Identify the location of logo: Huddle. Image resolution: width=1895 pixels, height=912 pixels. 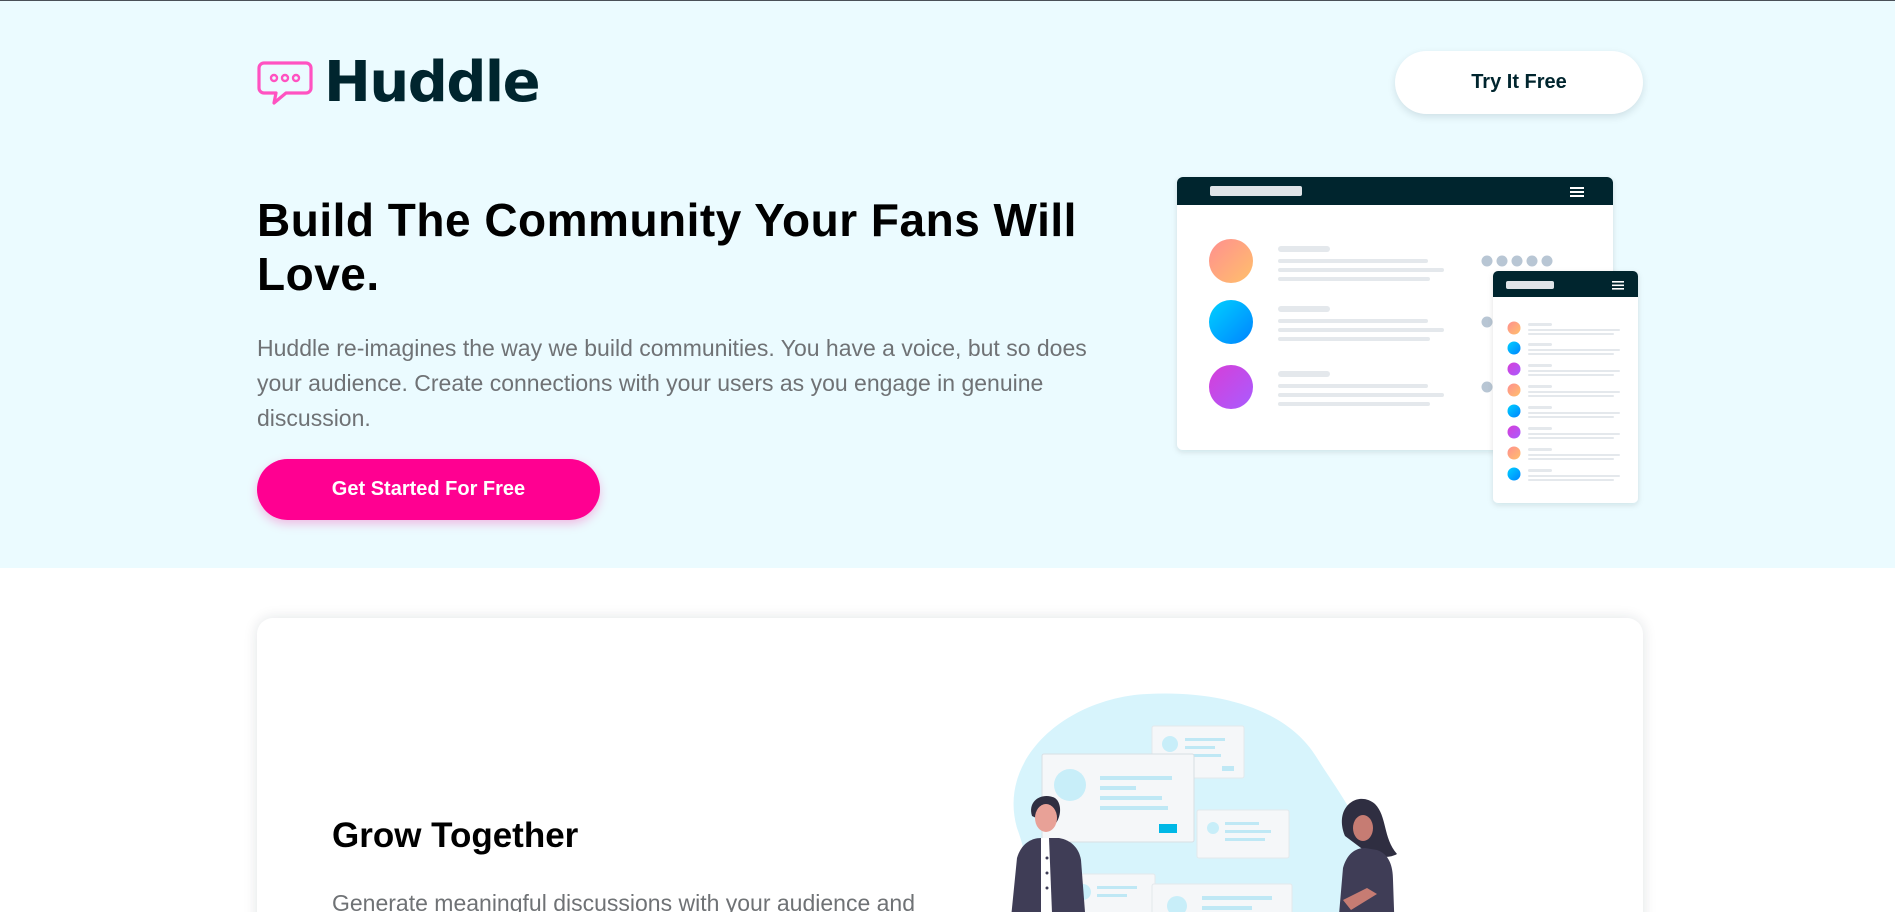
(398, 82).